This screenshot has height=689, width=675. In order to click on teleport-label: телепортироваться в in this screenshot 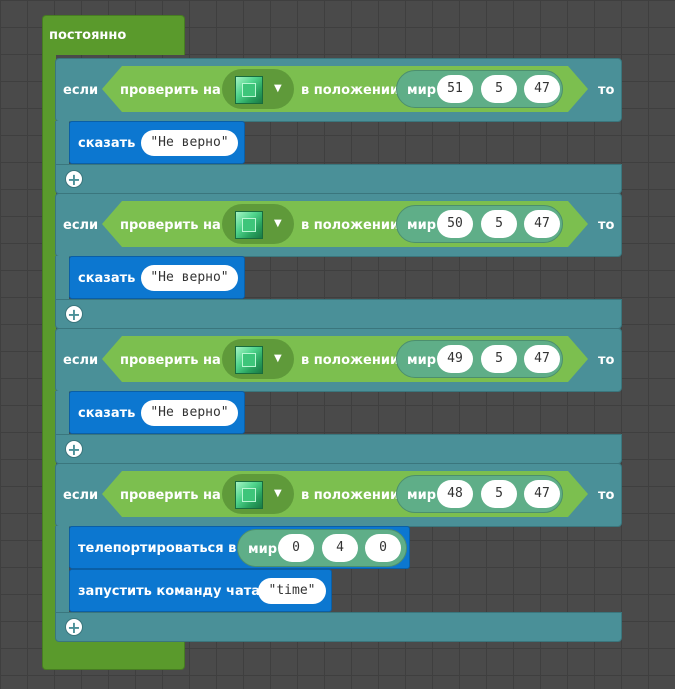, I will do `click(157, 548)`.